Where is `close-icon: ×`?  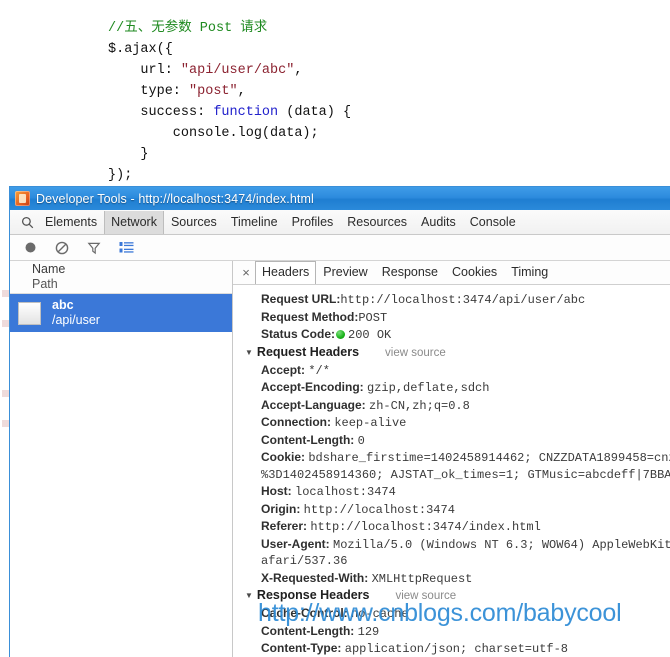 close-icon: × is located at coordinates (246, 272).